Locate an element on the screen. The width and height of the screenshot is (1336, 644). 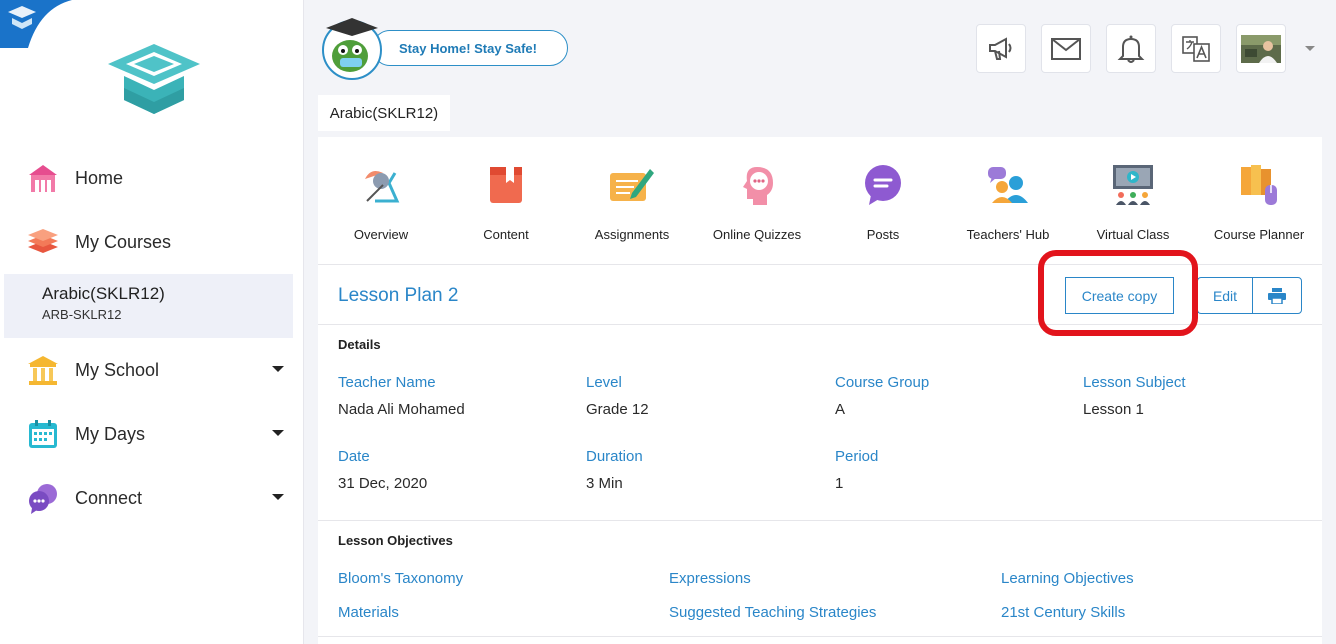
date-label: Date is located at coordinates (354, 456).